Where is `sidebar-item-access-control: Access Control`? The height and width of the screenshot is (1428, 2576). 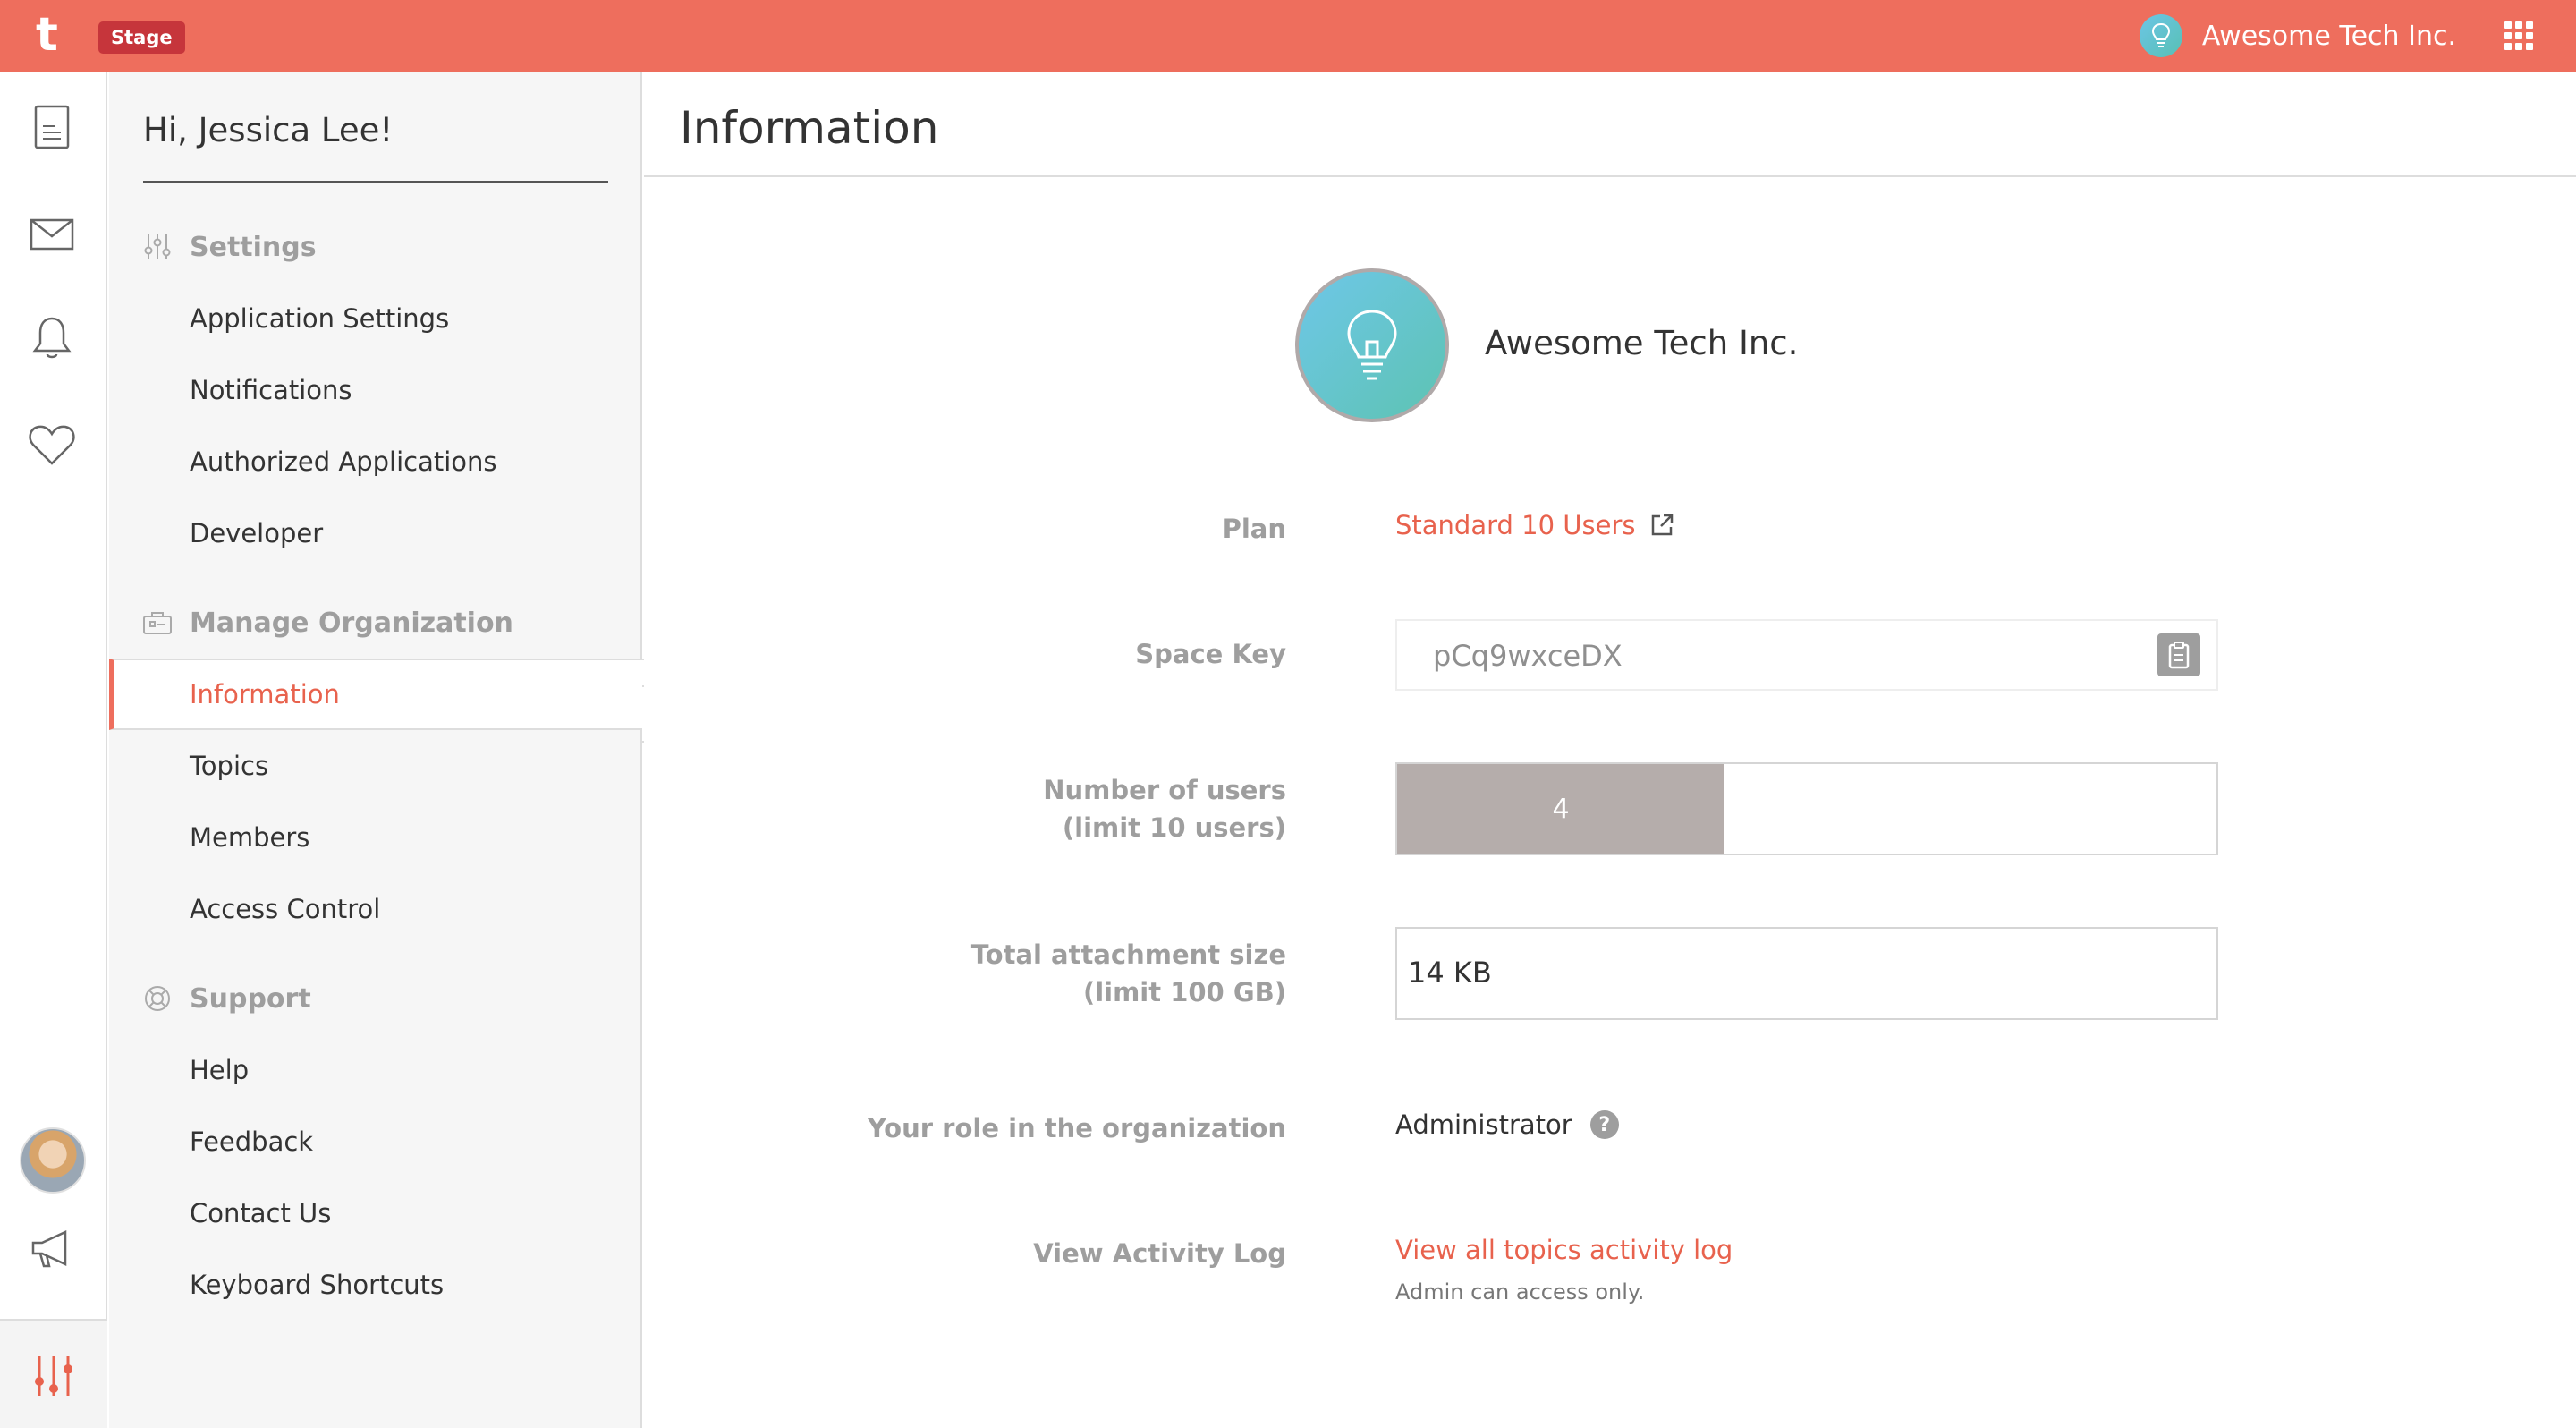 sidebar-item-access-control: Access Control is located at coordinates (375, 909).